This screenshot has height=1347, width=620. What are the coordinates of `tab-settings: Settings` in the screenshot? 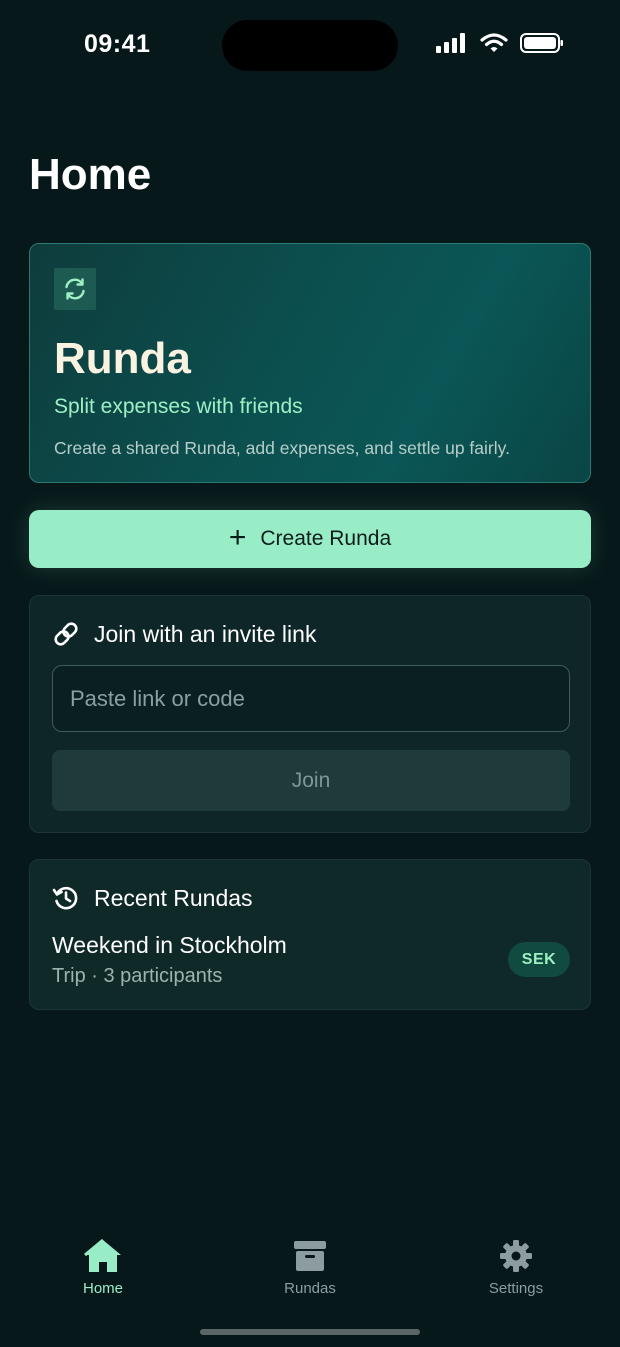 It's located at (516, 1267).